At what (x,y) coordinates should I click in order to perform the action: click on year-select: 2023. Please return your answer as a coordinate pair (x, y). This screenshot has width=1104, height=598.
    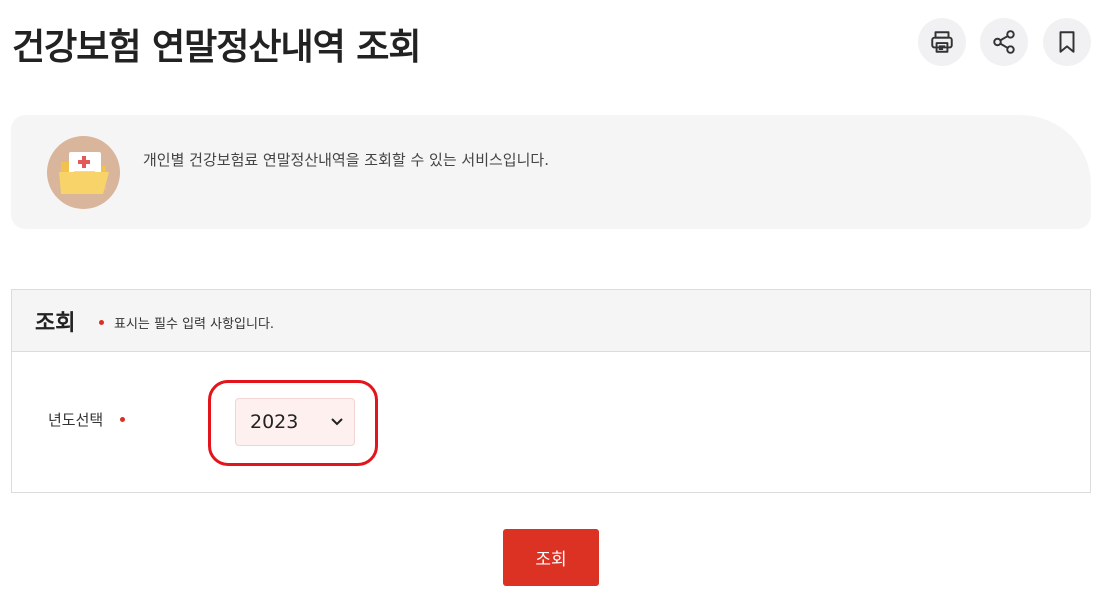
    Looking at the image, I should click on (295, 422).